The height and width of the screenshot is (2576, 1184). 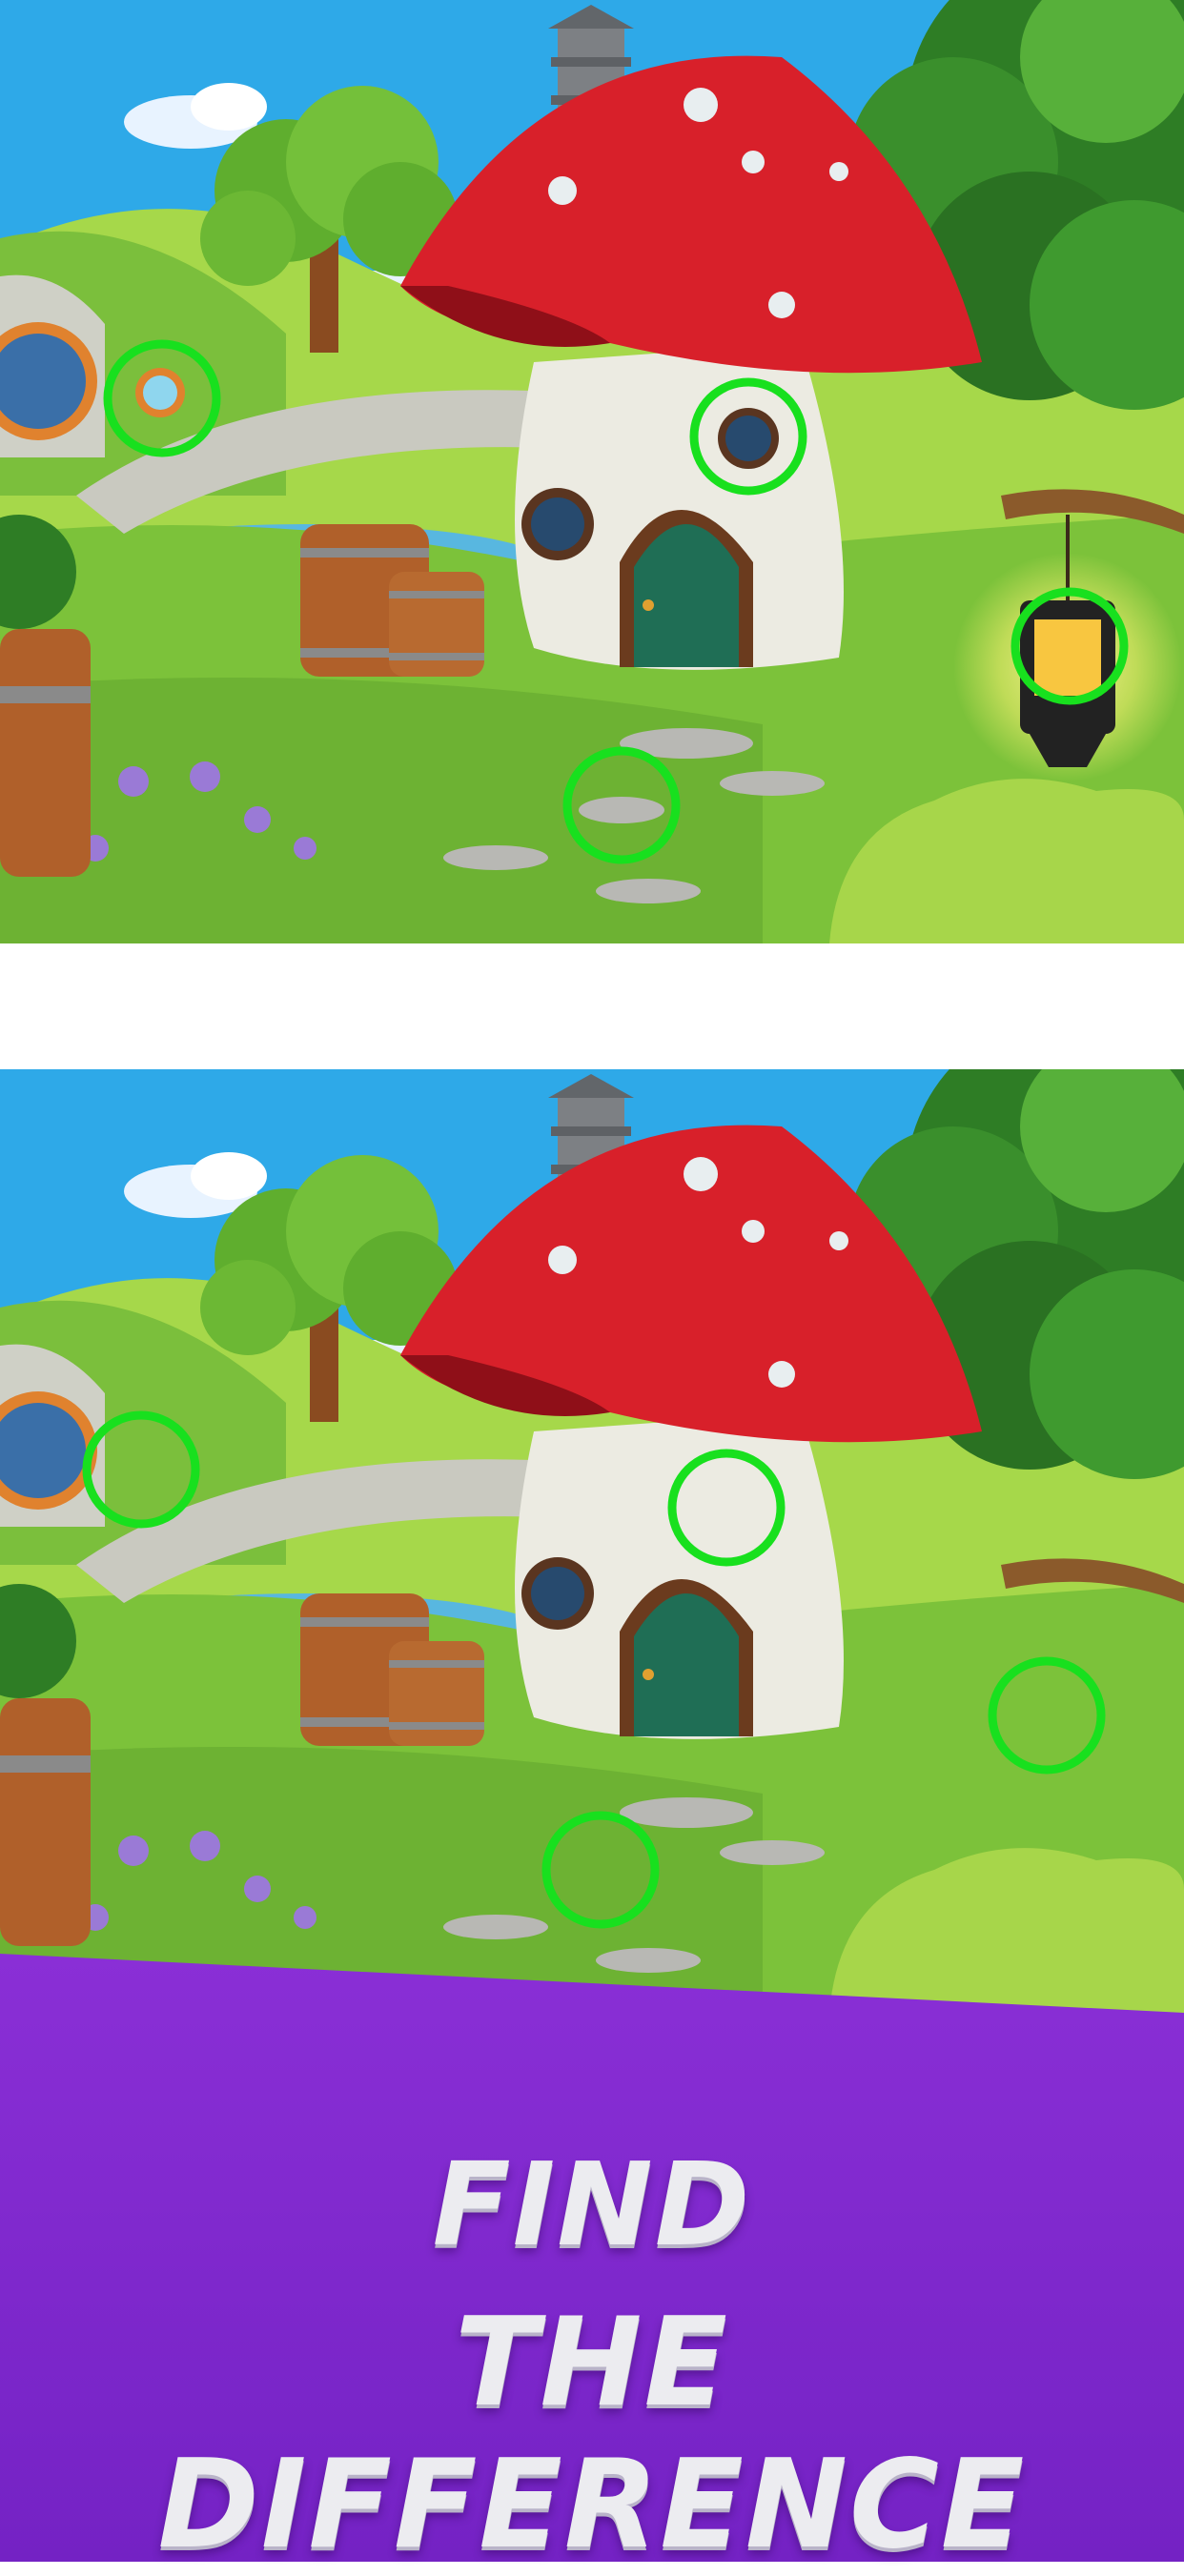 What do you see at coordinates (592, 1006) in the screenshot?
I see `panel-separator` at bounding box center [592, 1006].